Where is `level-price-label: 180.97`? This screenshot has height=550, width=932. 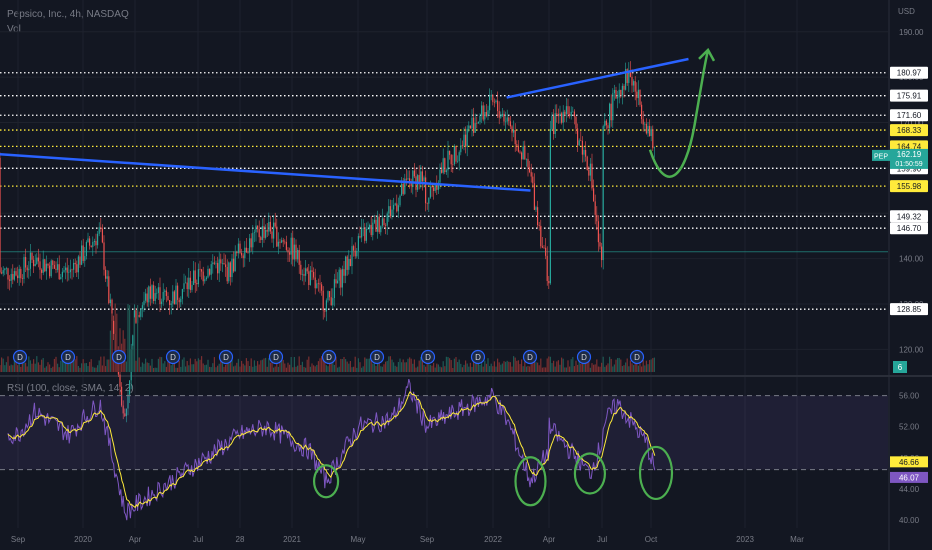 level-price-label: 180.97 is located at coordinates (909, 72).